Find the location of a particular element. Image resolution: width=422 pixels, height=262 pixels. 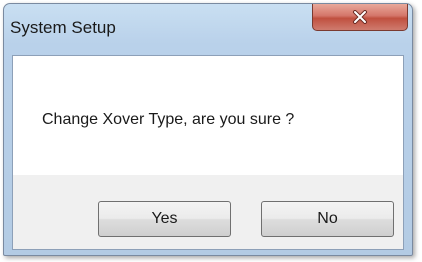

no-button: No is located at coordinates (327, 219).